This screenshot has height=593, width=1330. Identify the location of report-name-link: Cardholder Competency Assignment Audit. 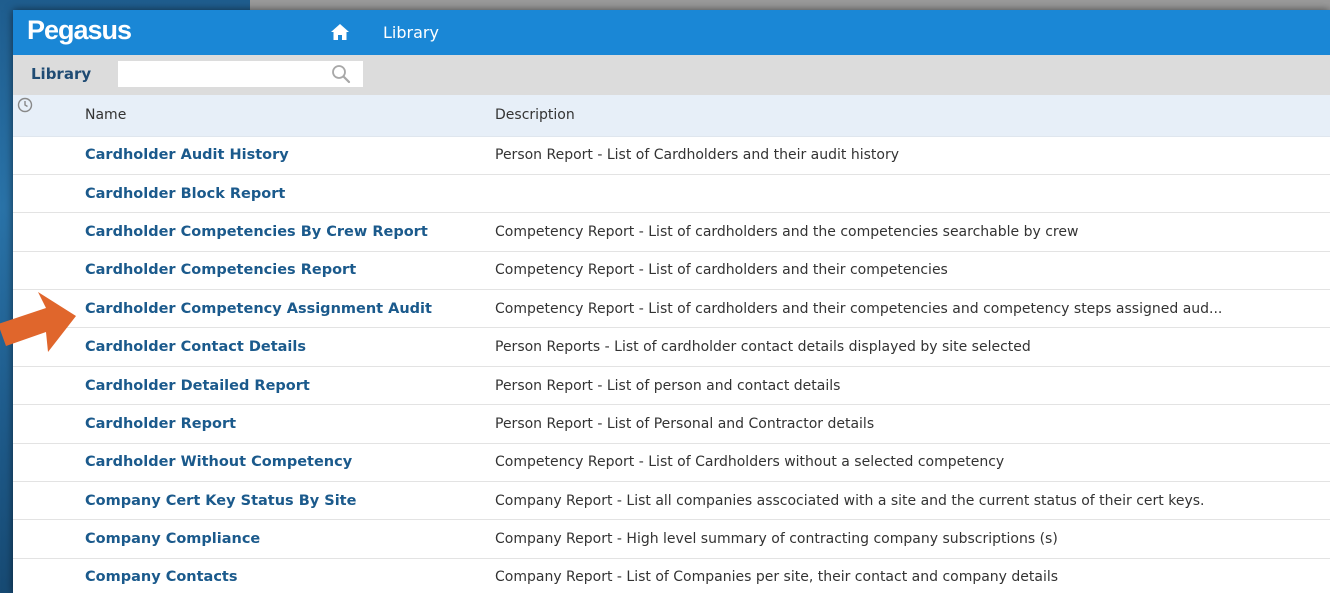
(289, 309).